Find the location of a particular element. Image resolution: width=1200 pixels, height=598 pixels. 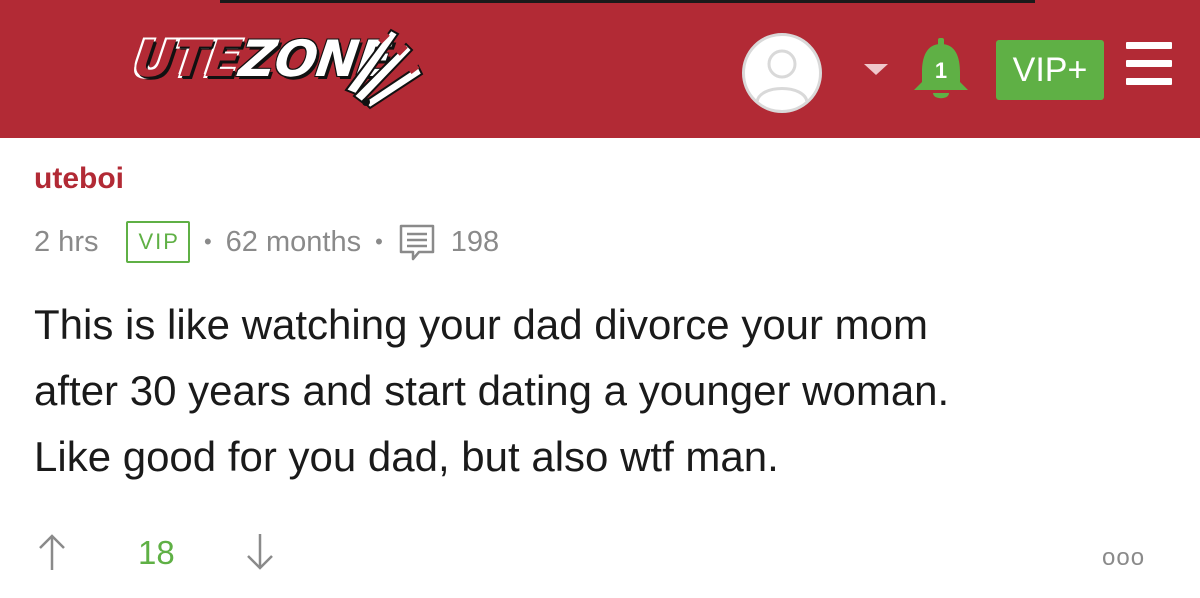

menu-bar-middle is located at coordinates (1149, 63).